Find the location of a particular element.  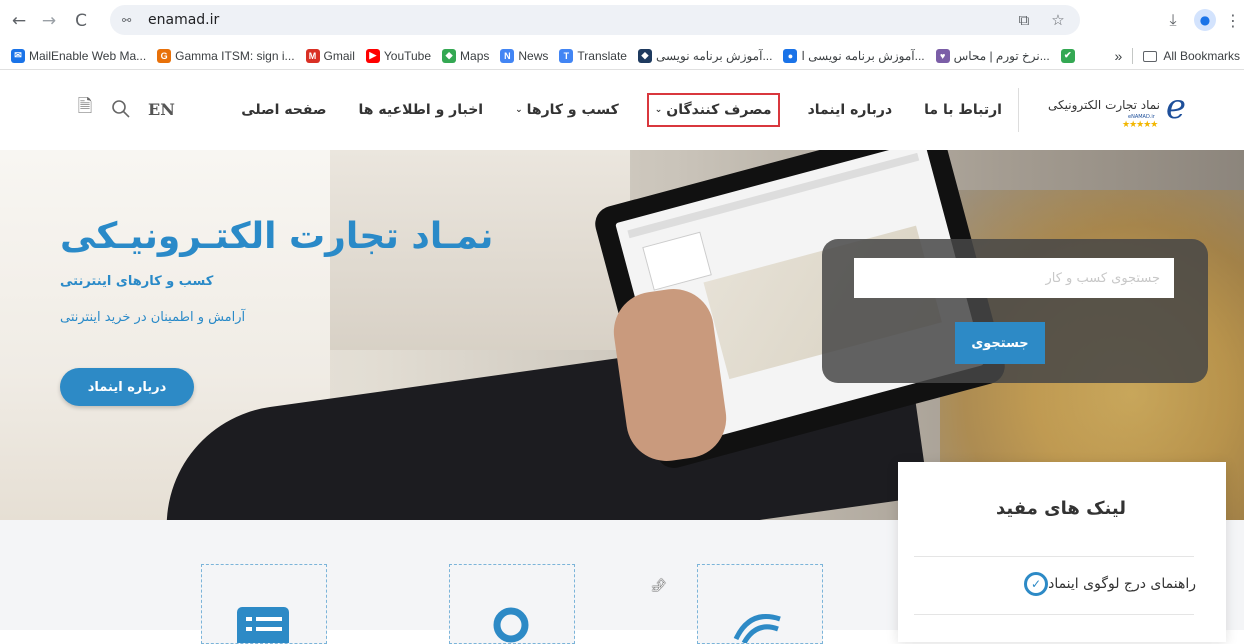

useful-links-title: لینک های مفید is located at coordinates (1061, 508).